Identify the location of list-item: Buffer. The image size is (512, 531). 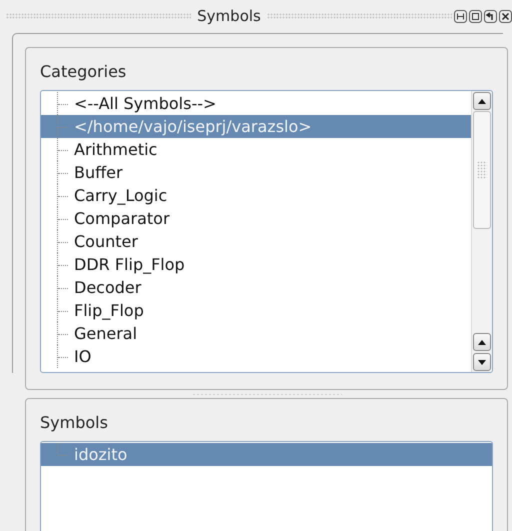
(256, 172).